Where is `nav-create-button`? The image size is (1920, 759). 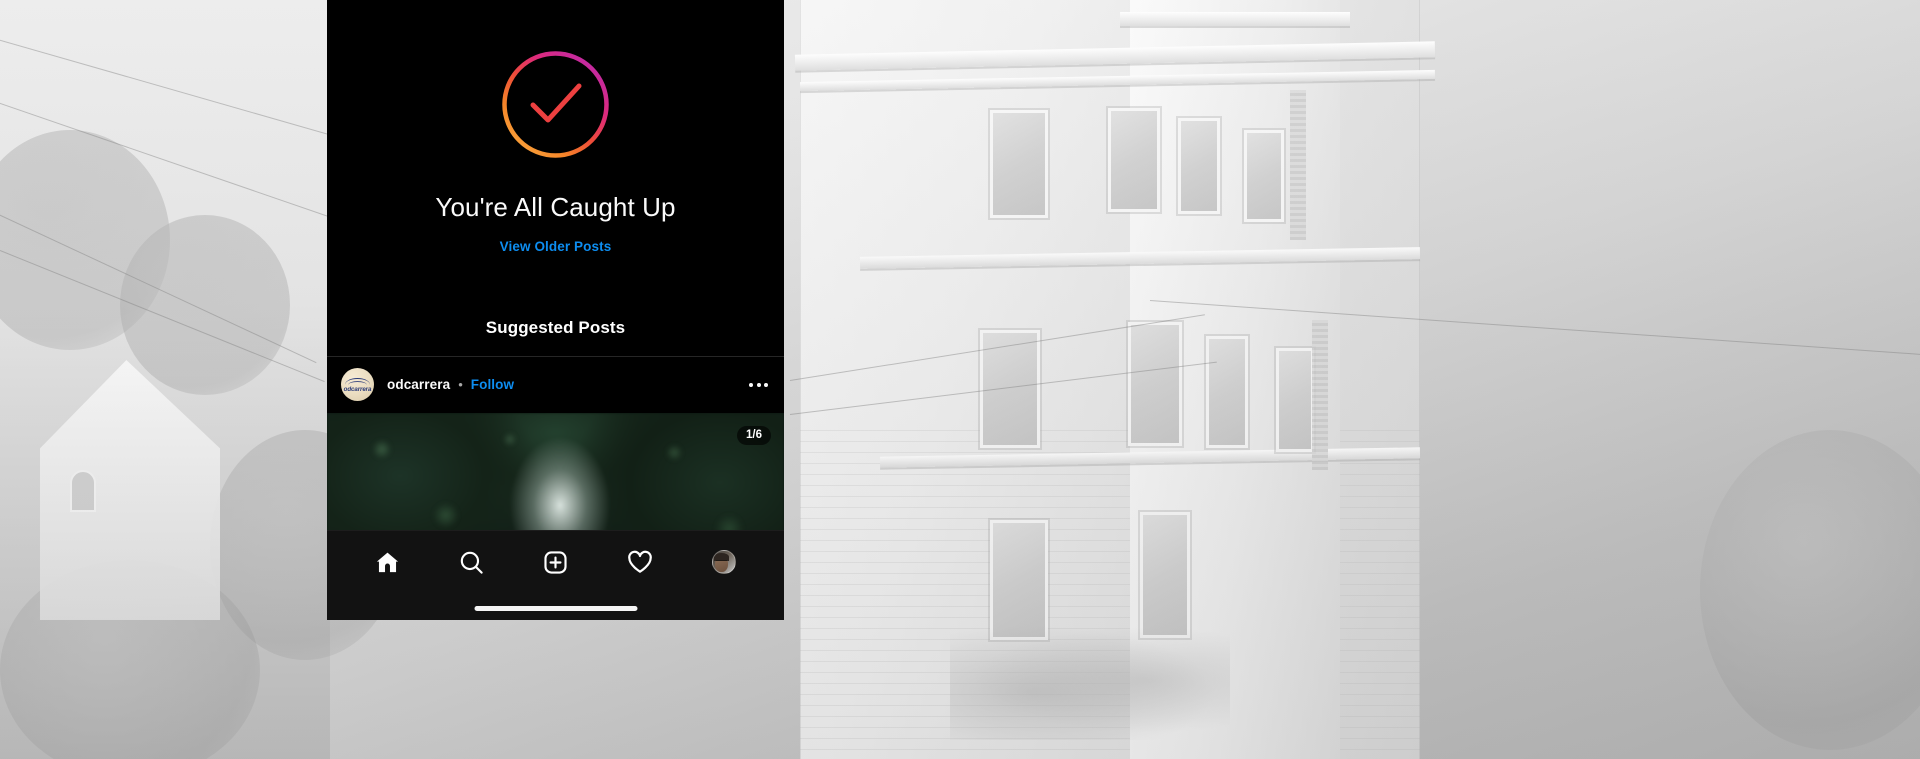 nav-create-button is located at coordinates (555, 562).